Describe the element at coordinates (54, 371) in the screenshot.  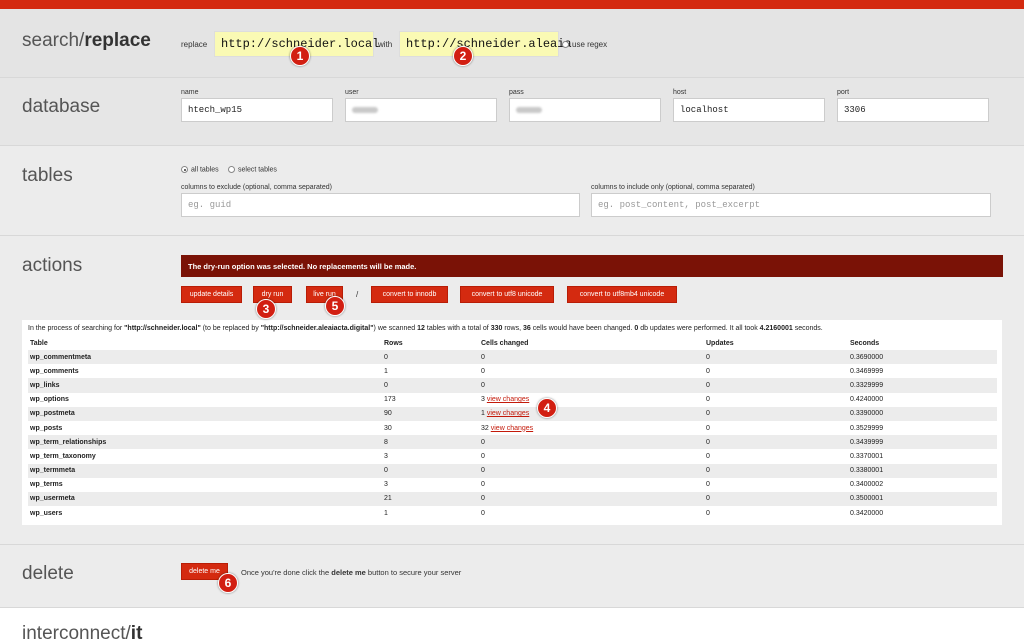
I see `table-name-cell: wp_comments` at that location.